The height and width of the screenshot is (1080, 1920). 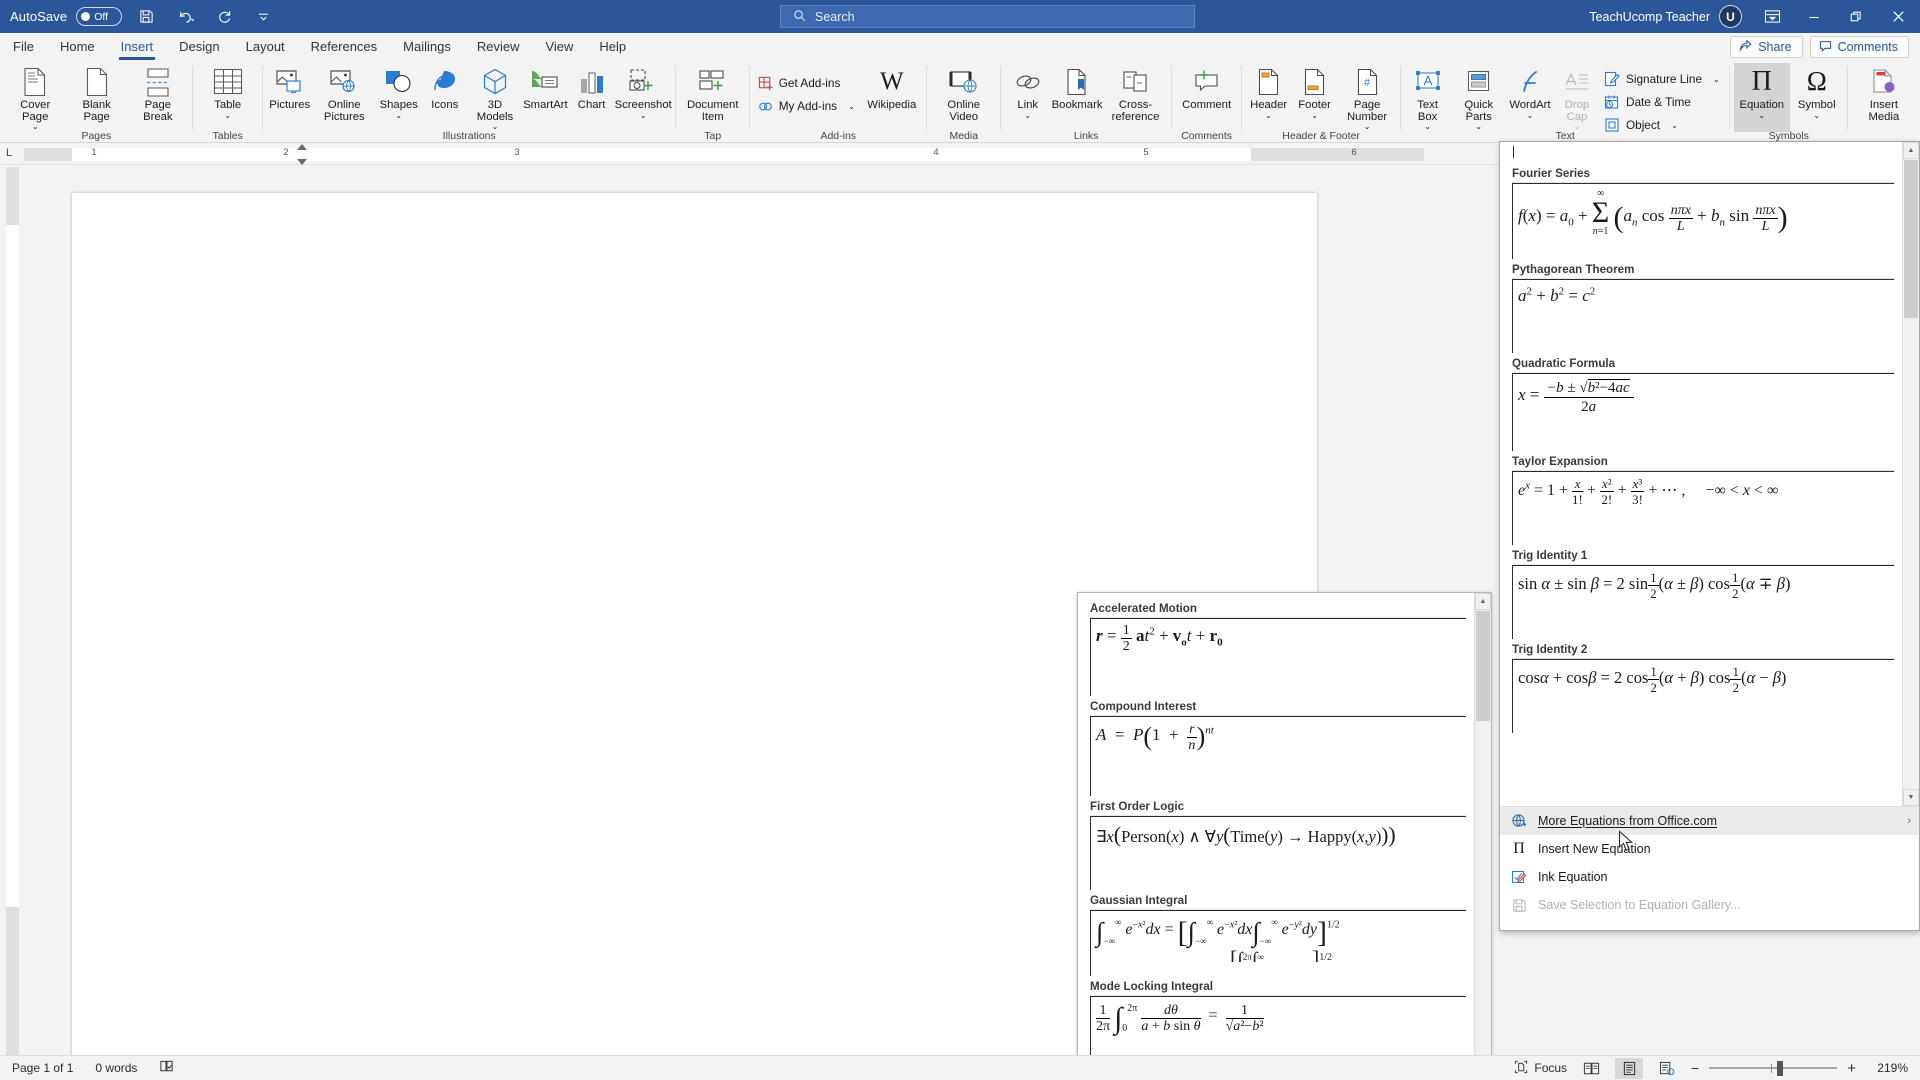 I want to click on horizontal-ruler: 1 2 3 4 5 6, so click(x=724, y=154).